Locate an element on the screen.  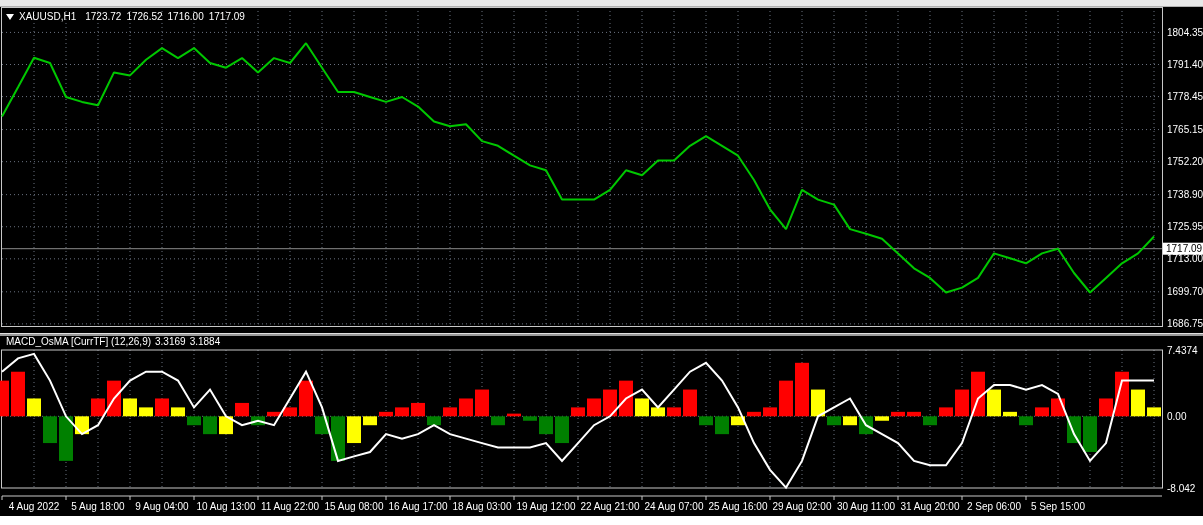
price-axis-label: 1713.00 is located at coordinates (1185, 259).